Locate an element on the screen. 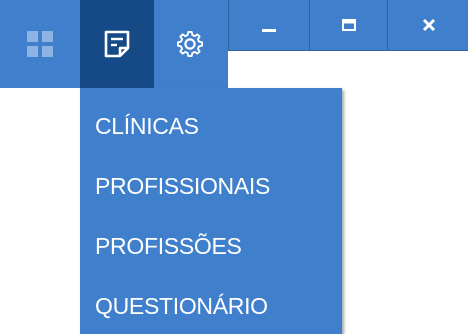  gear-icon is located at coordinates (190, 44).